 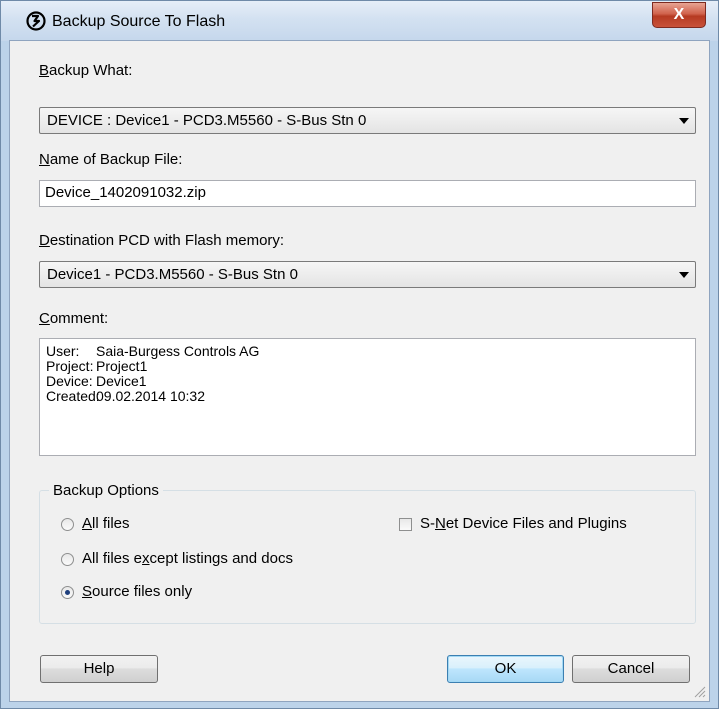 What do you see at coordinates (367, 274) in the screenshot?
I see `destination-dropdown: Device1 - PCD3.M5560 - S-Bus Stn 0` at bounding box center [367, 274].